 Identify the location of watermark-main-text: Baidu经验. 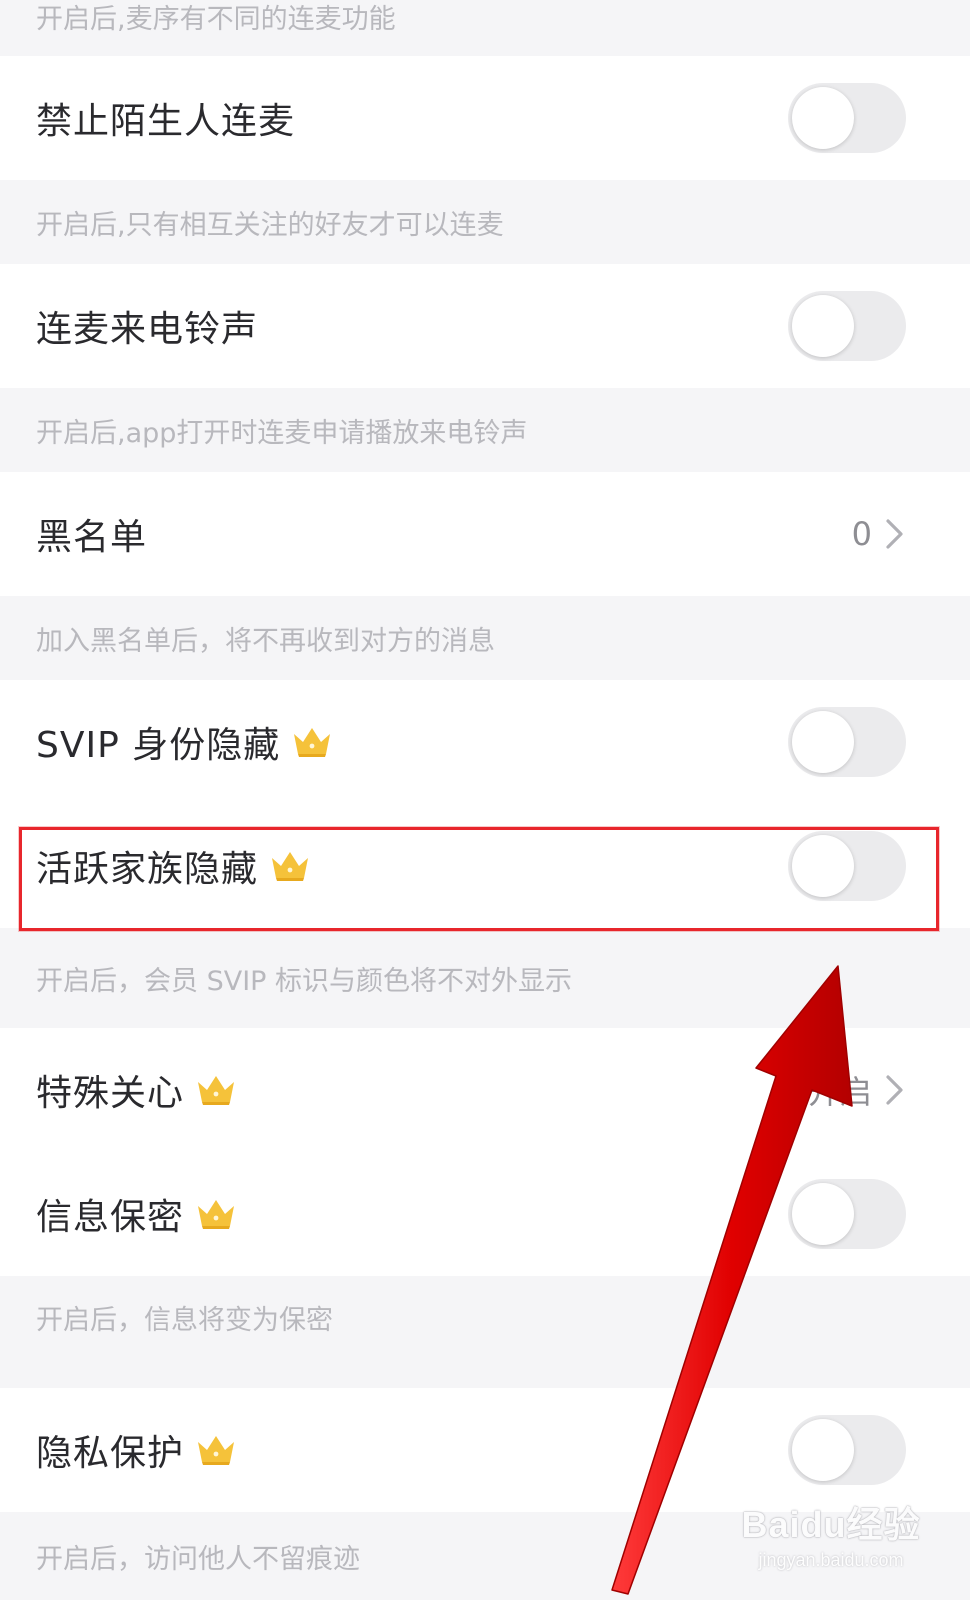
(831, 1524).